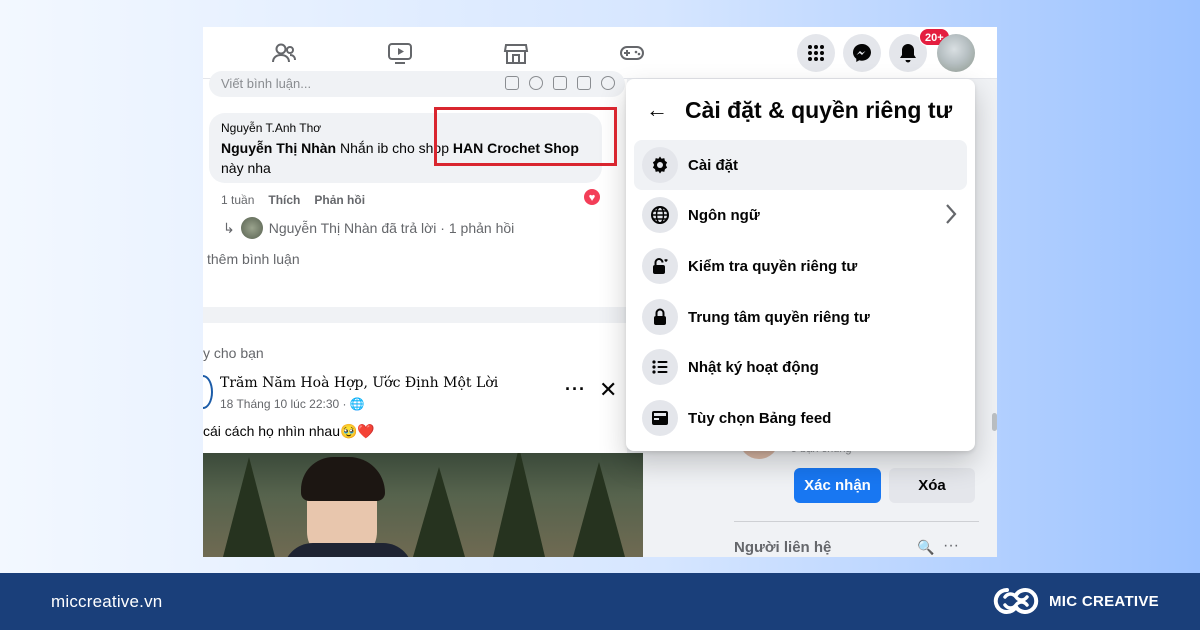  What do you see at coordinates (819, 110) in the screenshot?
I see `menu-title: Cài đặt & quyền riêng tư` at bounding box center [819, 110].